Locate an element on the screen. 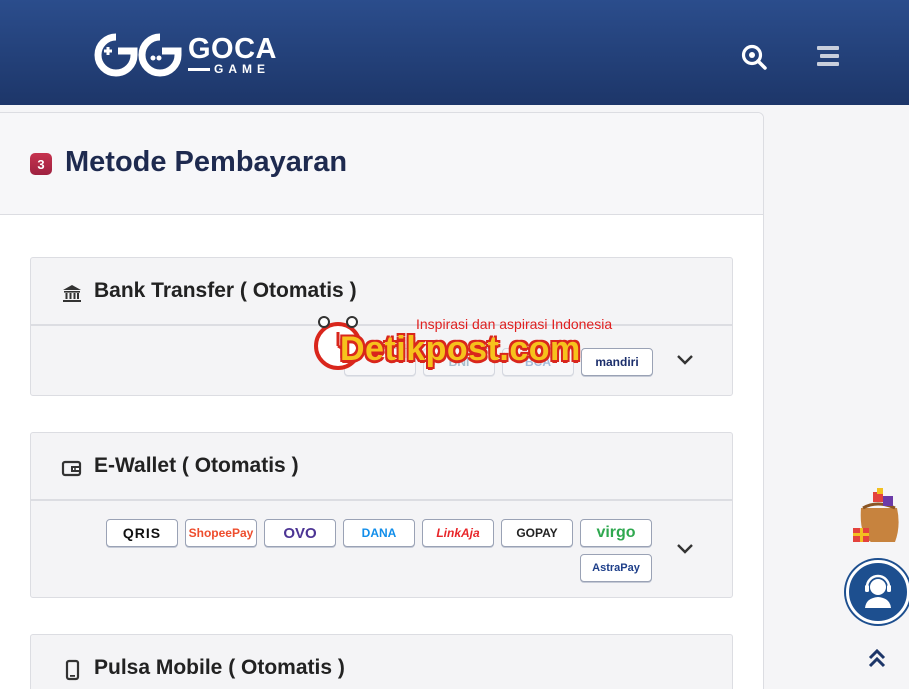 This screenshot has width=909, height=689. brand-sub: GAME is located at coordinates (242, 68).